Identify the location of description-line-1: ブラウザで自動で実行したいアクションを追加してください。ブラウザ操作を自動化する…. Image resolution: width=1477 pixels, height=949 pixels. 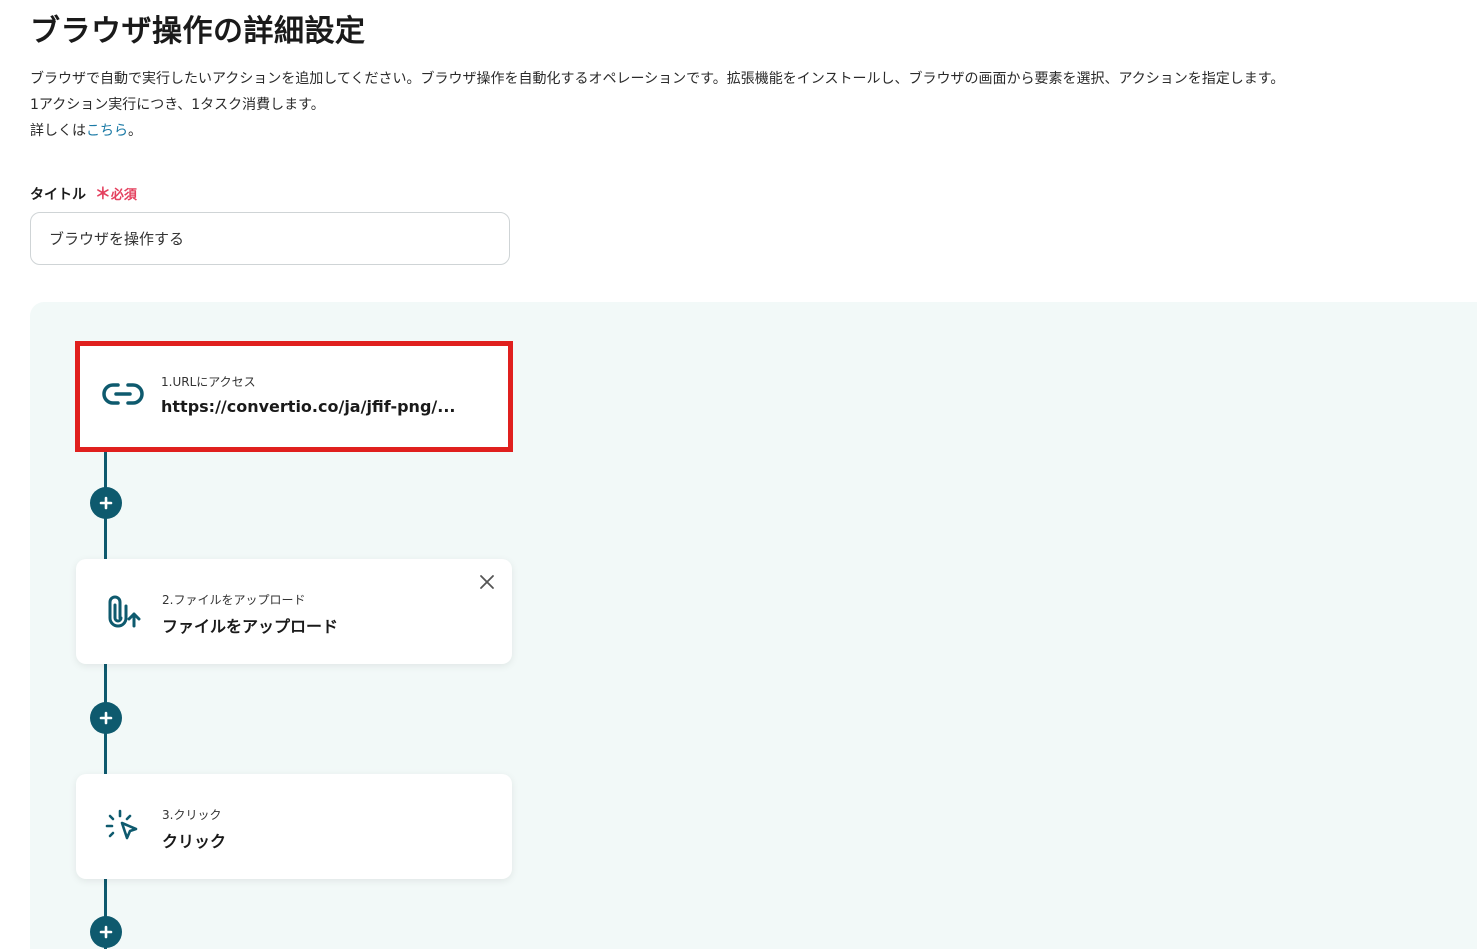
(657, 79).